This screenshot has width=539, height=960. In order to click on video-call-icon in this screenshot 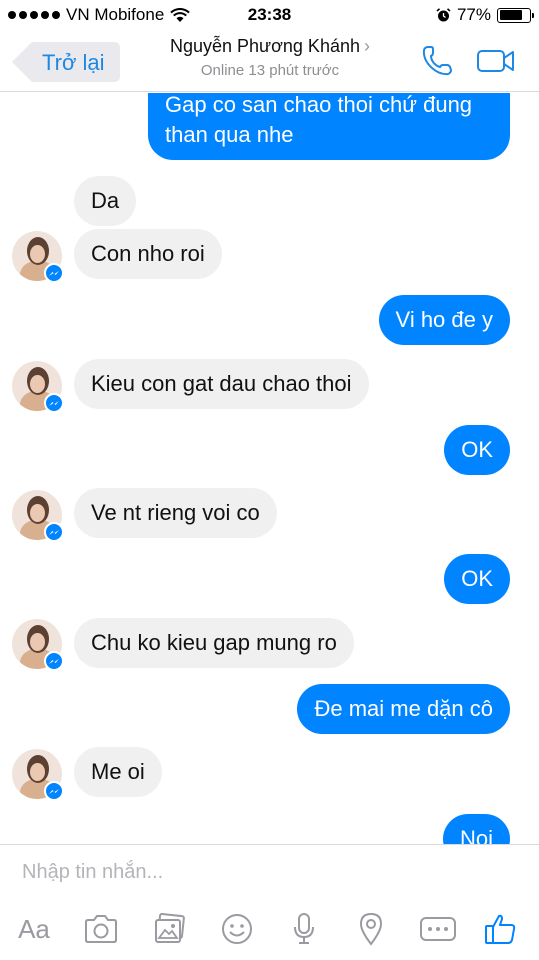, I will do `click(496, 61)`.